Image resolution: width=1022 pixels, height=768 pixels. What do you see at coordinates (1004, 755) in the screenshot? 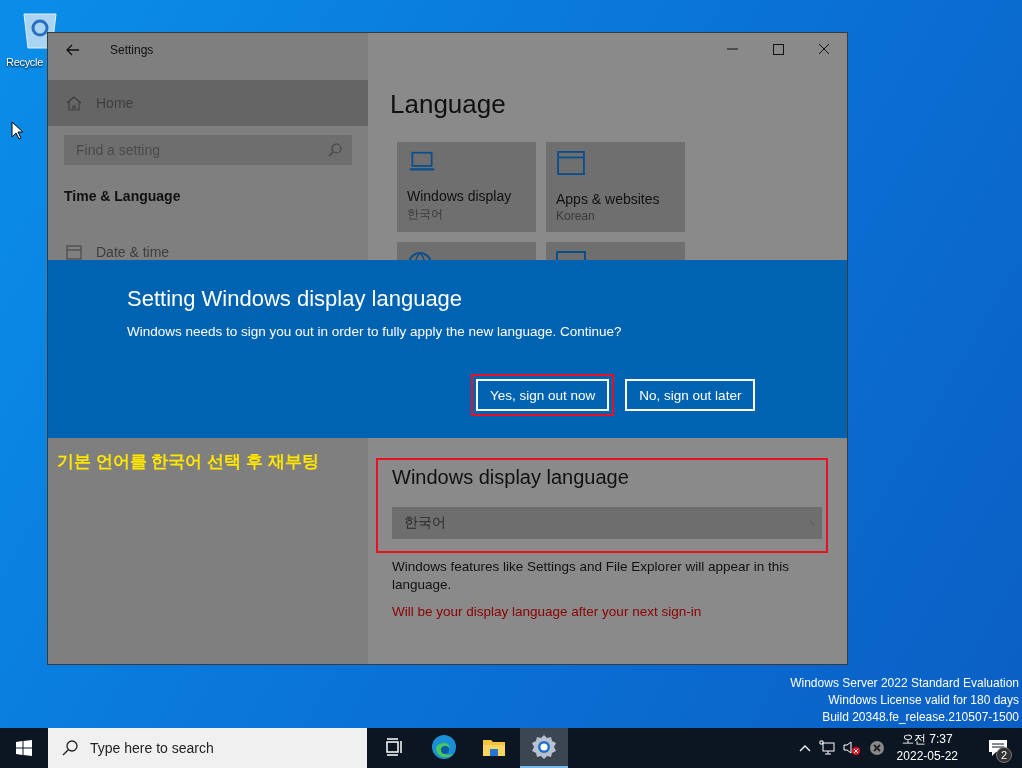
I see `notification-count: 2` at bounding box center [1004, 755].